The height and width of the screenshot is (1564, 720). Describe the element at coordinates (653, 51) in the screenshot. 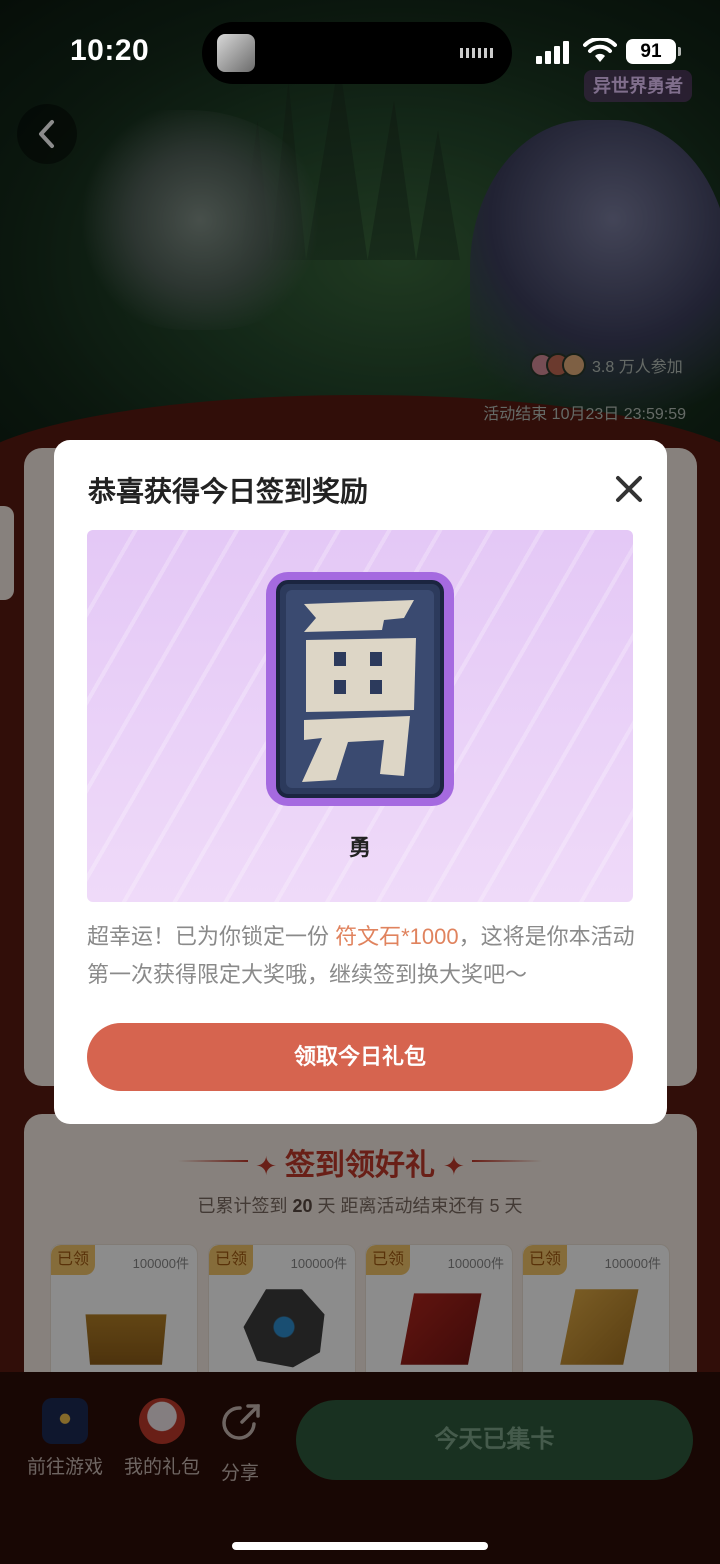

I see `battery-indicator: 91` at that location.